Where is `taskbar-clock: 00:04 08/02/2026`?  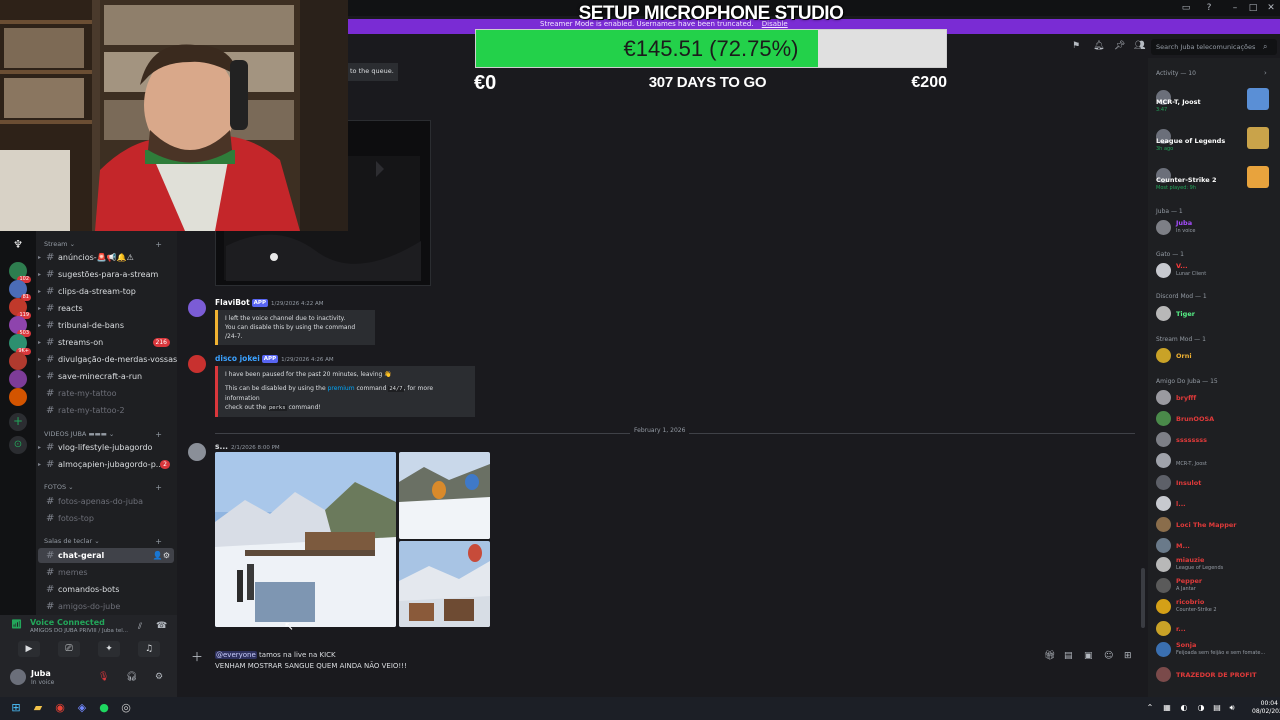
taskbar-clock: 00:04 08/02/2026 is located at coordinates (1266, 708).